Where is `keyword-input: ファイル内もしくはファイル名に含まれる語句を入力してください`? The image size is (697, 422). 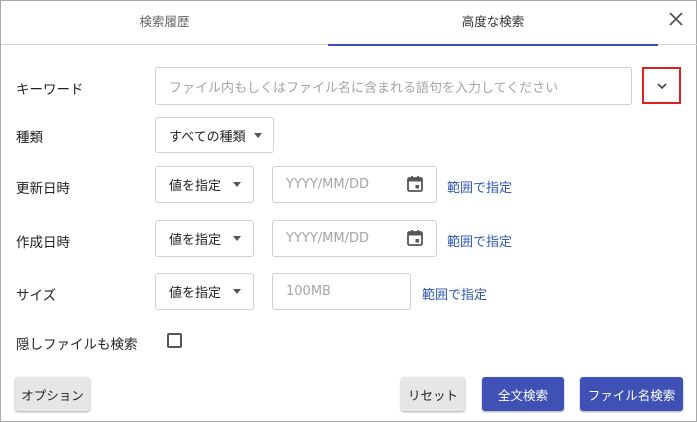 keyword-input: ファイル内もしくはファイル名に含まれる語句を入力してください is located at coordinates (393, 86).